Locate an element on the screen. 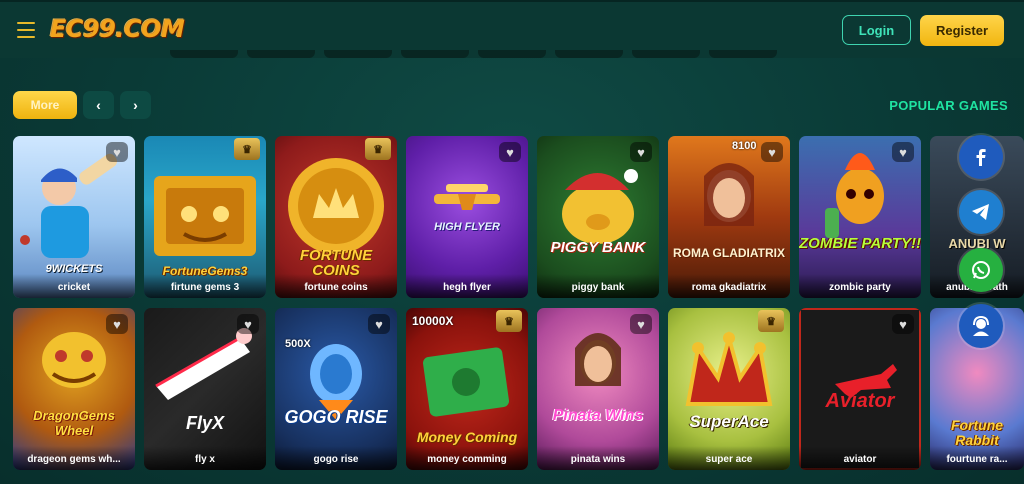 This screenshot has width=1024, height=484. game-art-title: HIGH FLYER is located at coordinates (467, 227).